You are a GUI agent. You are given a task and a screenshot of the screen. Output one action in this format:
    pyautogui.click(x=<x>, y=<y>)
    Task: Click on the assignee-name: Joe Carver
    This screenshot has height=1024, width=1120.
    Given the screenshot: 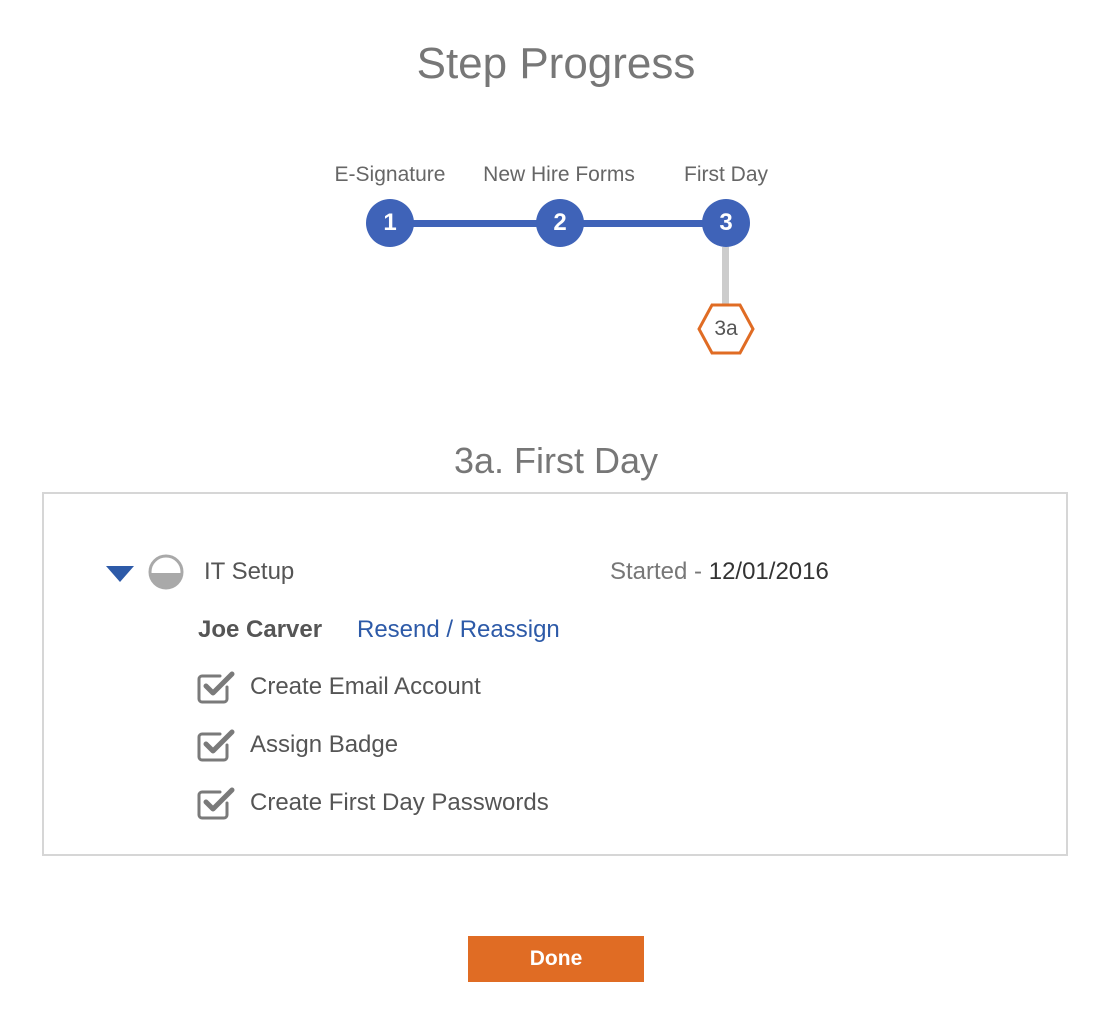 What is the action you would take?
    pyautogui.click(x=260, y=629)
    